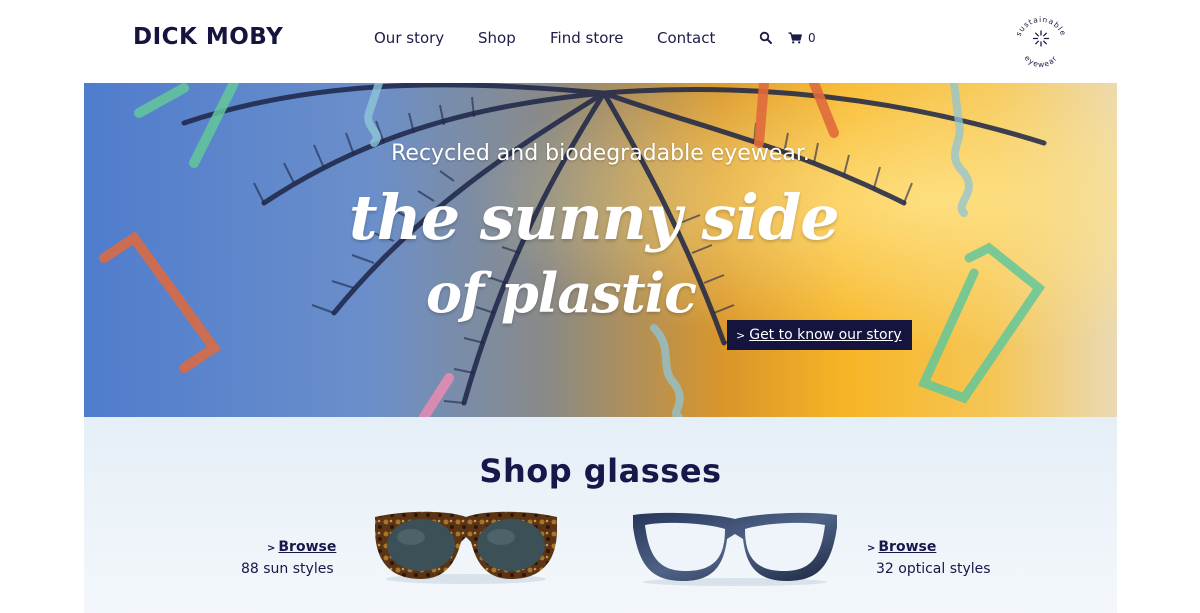  I want to click on cart-count: 0, so click(812, 38).